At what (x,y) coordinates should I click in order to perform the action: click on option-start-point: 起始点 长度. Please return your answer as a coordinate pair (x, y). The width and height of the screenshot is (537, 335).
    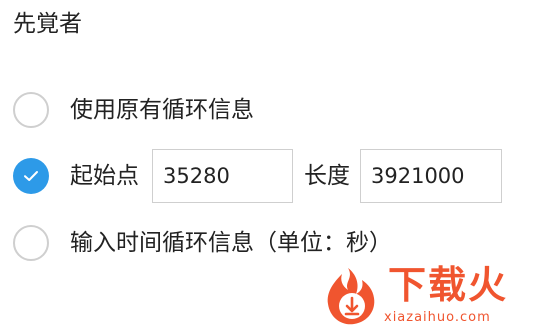
    Looking at the image, I should click on (257, 176).